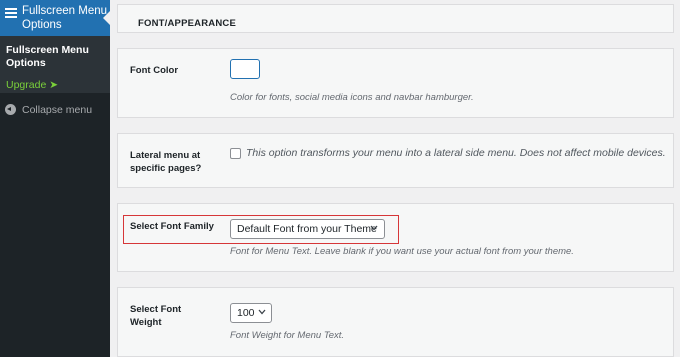  What do you see at coordinates (106, 18) in the screenshot?
I see `current-page-indicator` at bounding box center [106, 18].